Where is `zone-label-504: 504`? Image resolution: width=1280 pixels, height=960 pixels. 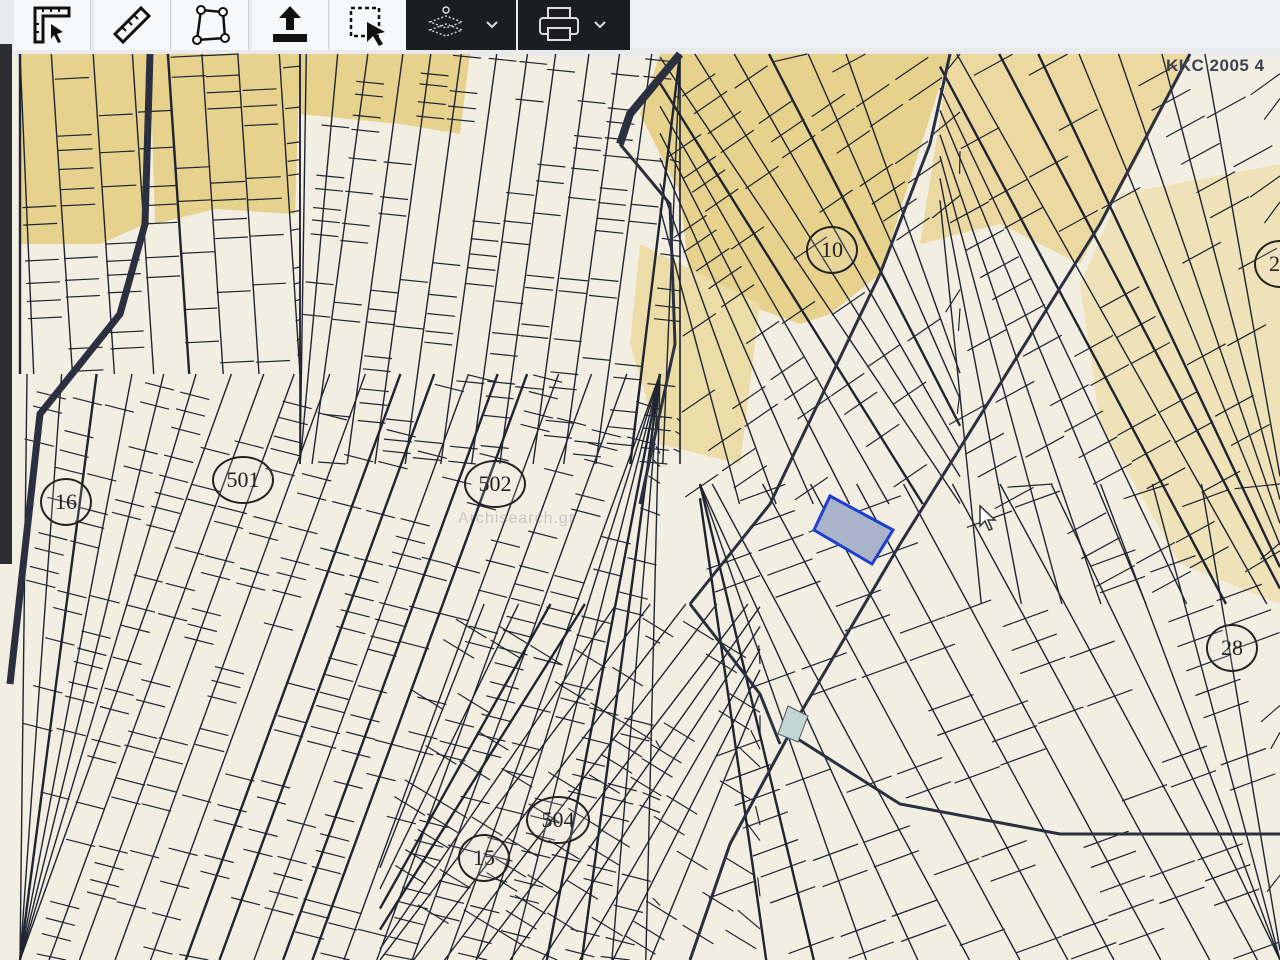
zone-label-504: 504 is located at coordinates (558, 820).